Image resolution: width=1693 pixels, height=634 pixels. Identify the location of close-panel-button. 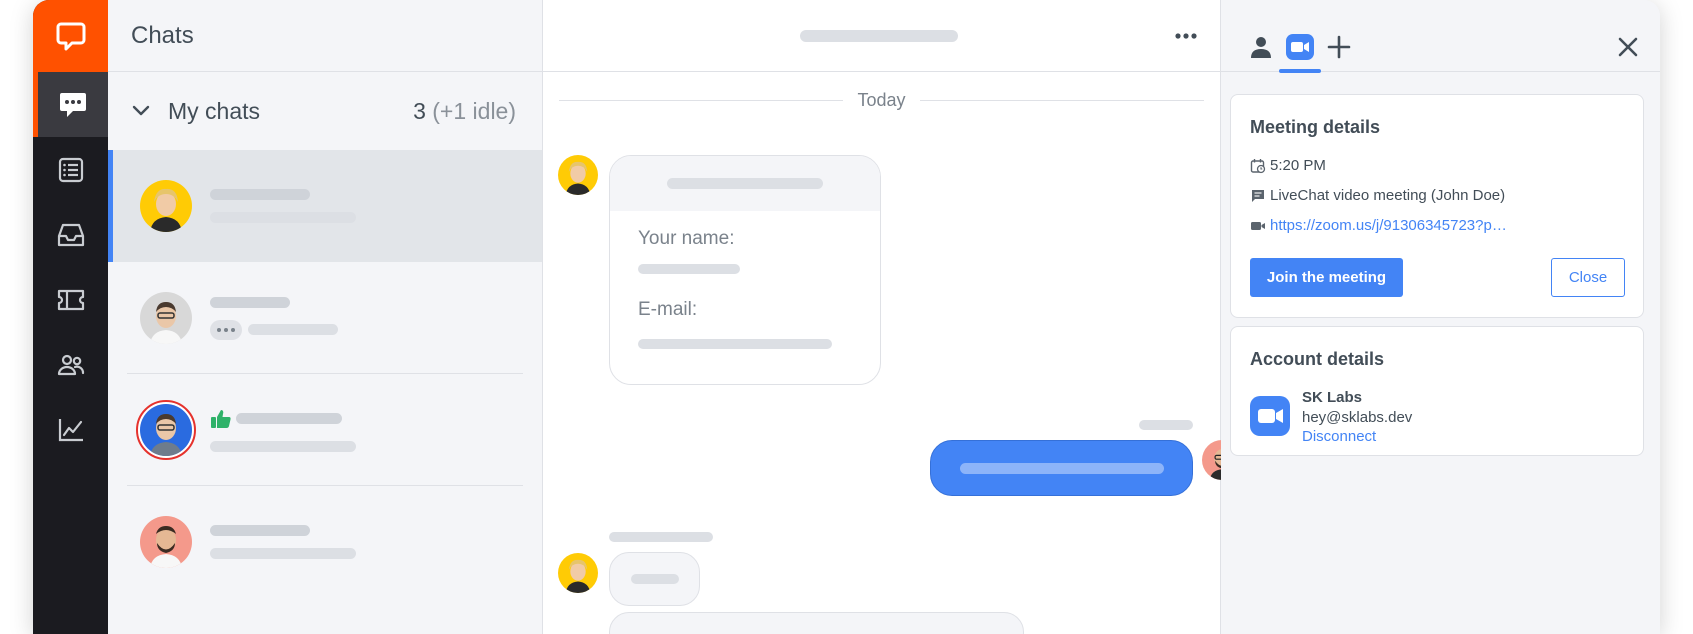
(1628, 47).